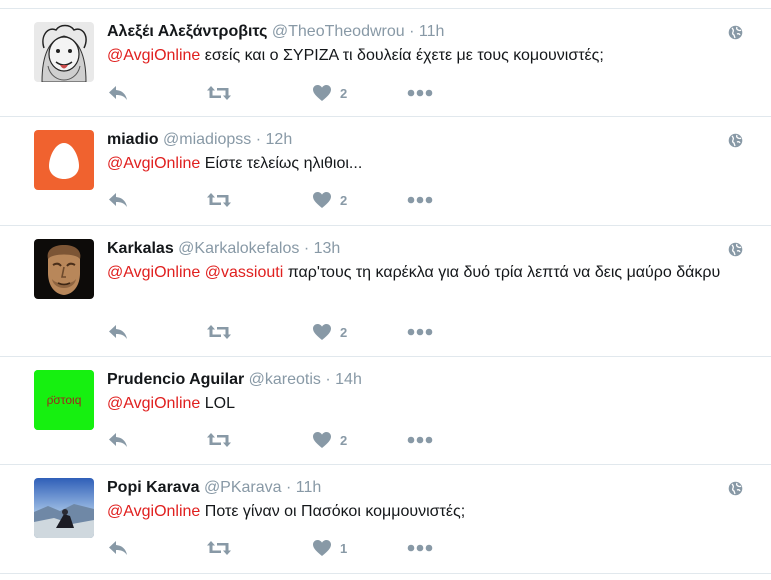 The width and height of the screenshot is (771, 580). I want to click on tweet-header: Prudencio Aguilar @kareotis · 14h, so click(234, 380).